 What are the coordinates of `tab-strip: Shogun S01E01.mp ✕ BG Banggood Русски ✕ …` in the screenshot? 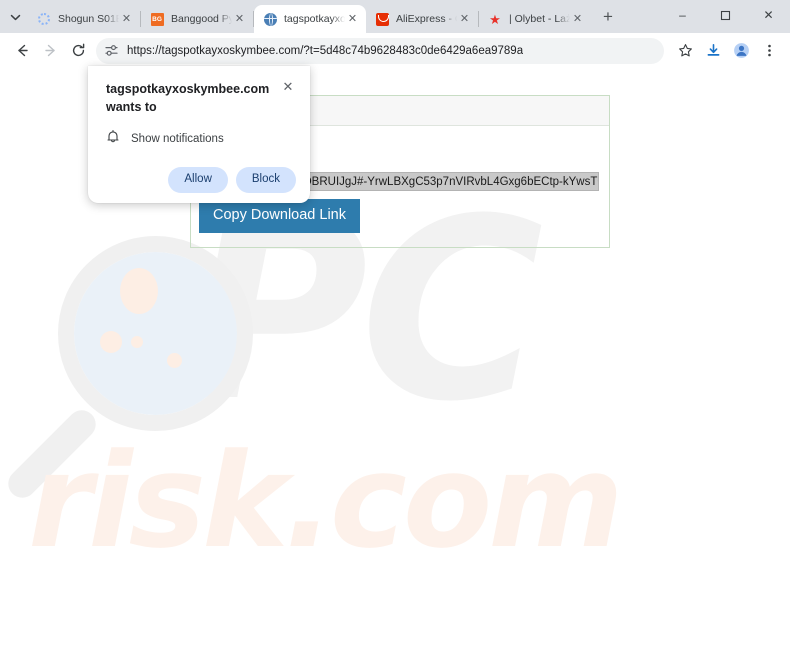 It's located at (395, 16).